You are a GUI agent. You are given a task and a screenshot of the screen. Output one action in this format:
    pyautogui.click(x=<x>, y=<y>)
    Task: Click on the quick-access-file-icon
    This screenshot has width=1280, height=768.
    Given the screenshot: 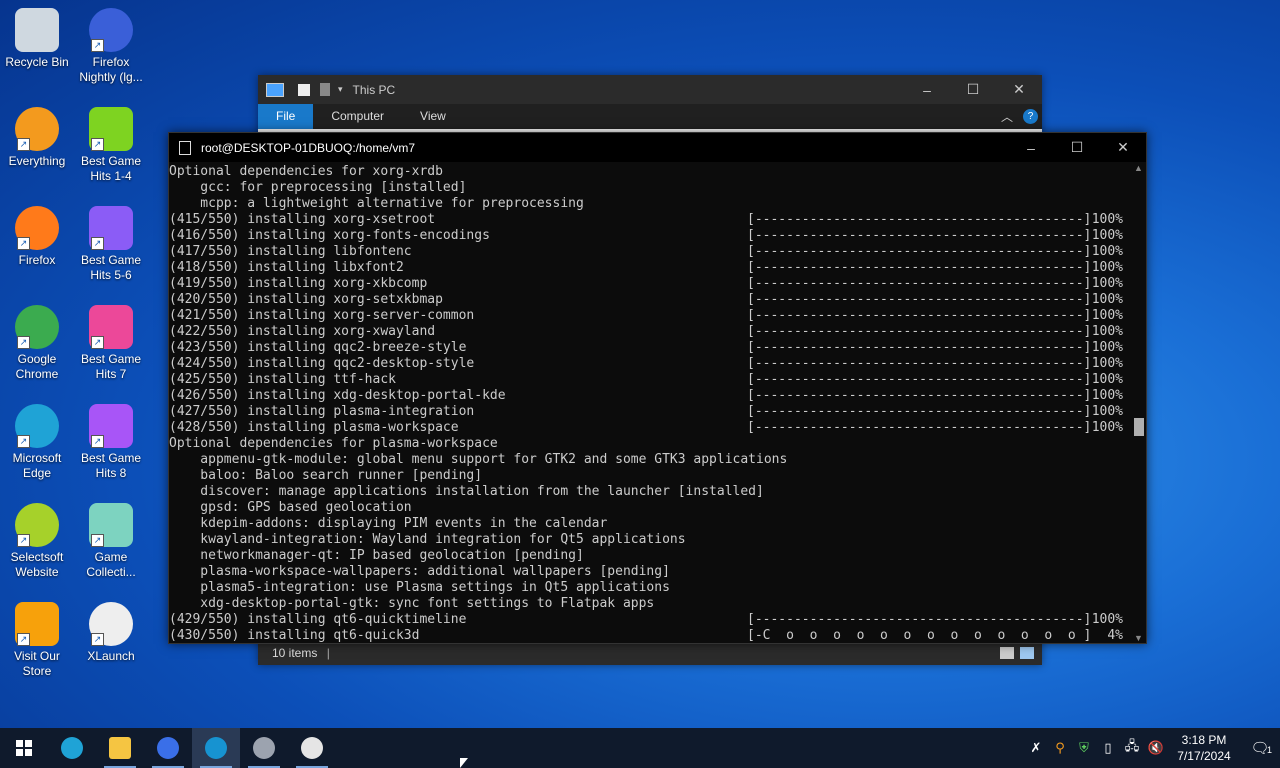 What is the action you would take?
    pyautogui.click(x=325, y=89)
    